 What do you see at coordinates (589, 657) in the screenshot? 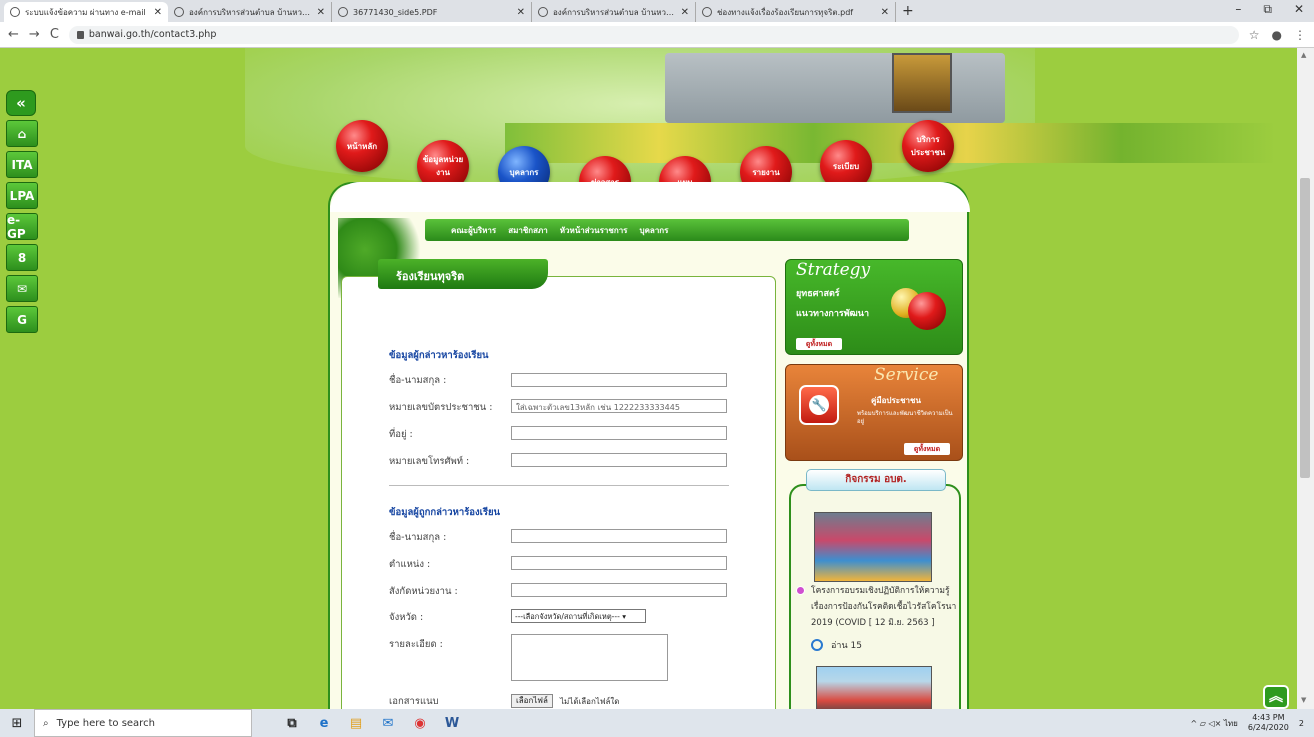
I see `detail-textarea` at bounding box center [589, 657].